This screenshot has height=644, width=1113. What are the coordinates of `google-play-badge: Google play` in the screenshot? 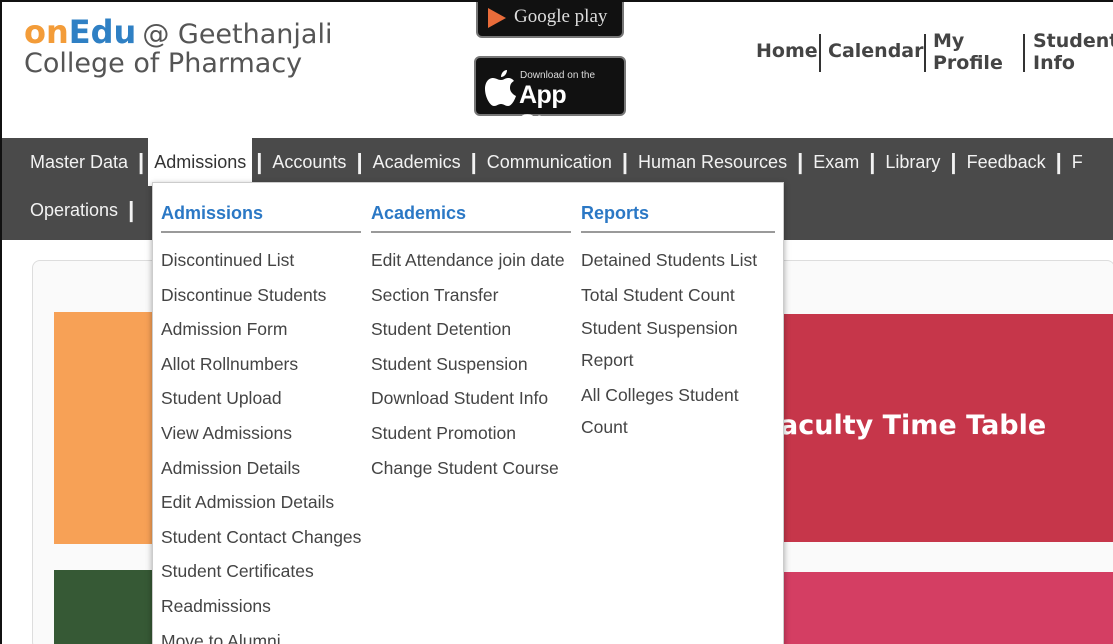 It's located at (550, 20).